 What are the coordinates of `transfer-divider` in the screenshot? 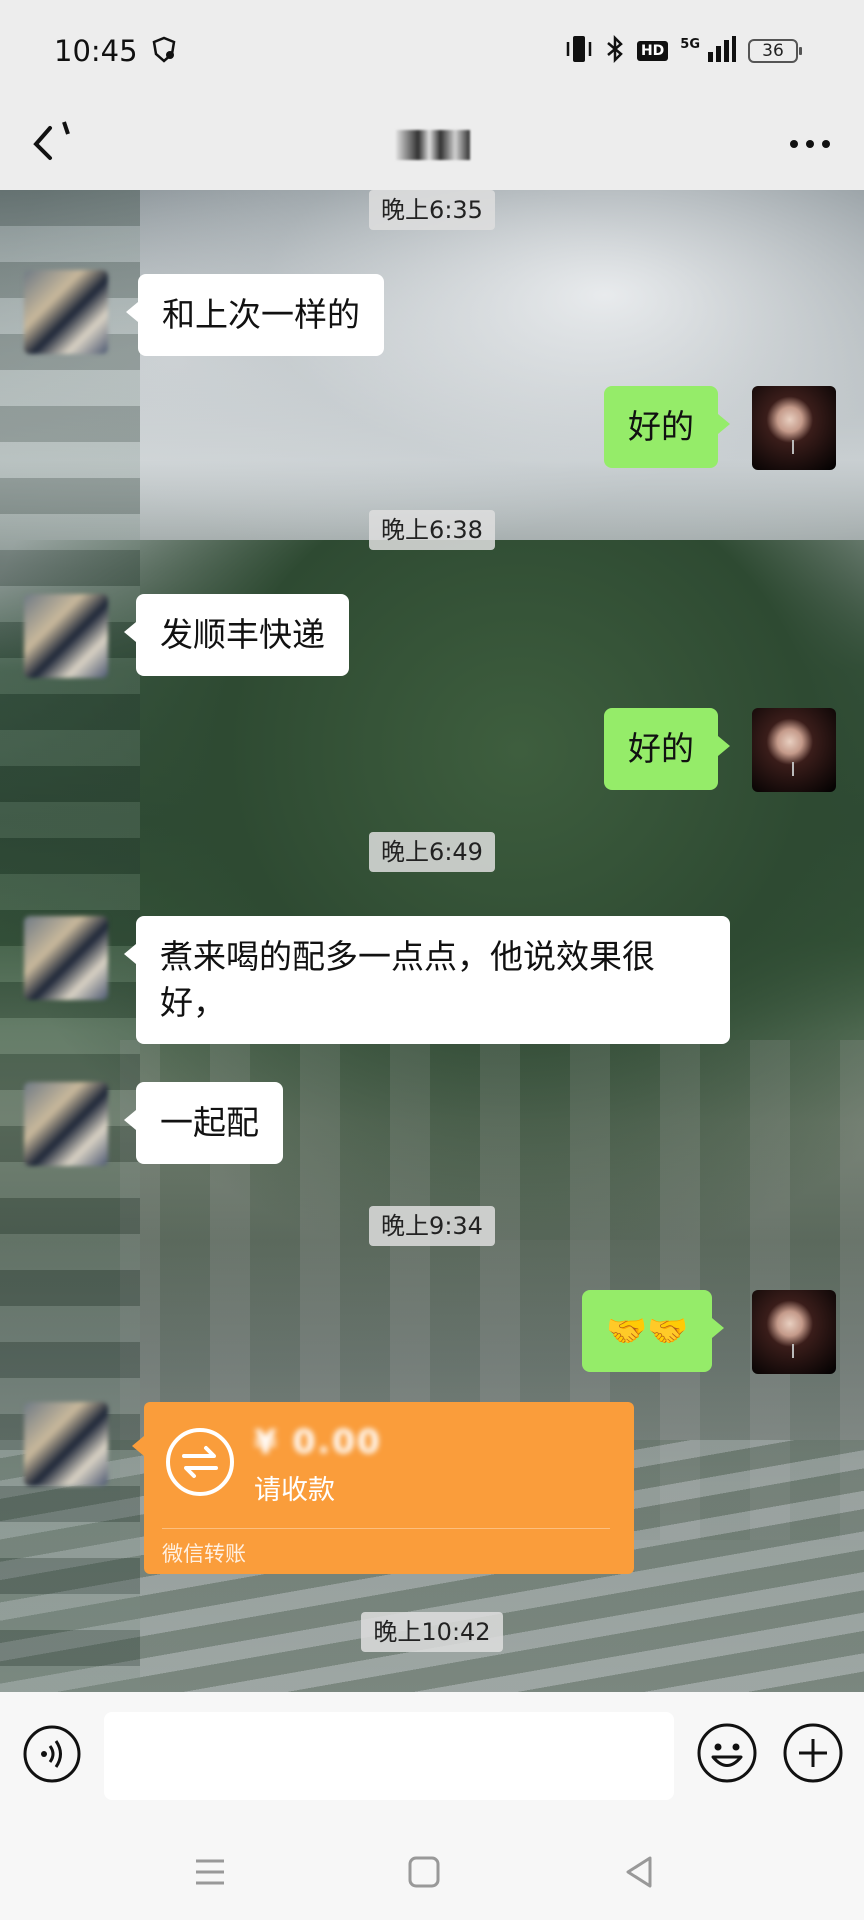 It's located at (386, 1528).